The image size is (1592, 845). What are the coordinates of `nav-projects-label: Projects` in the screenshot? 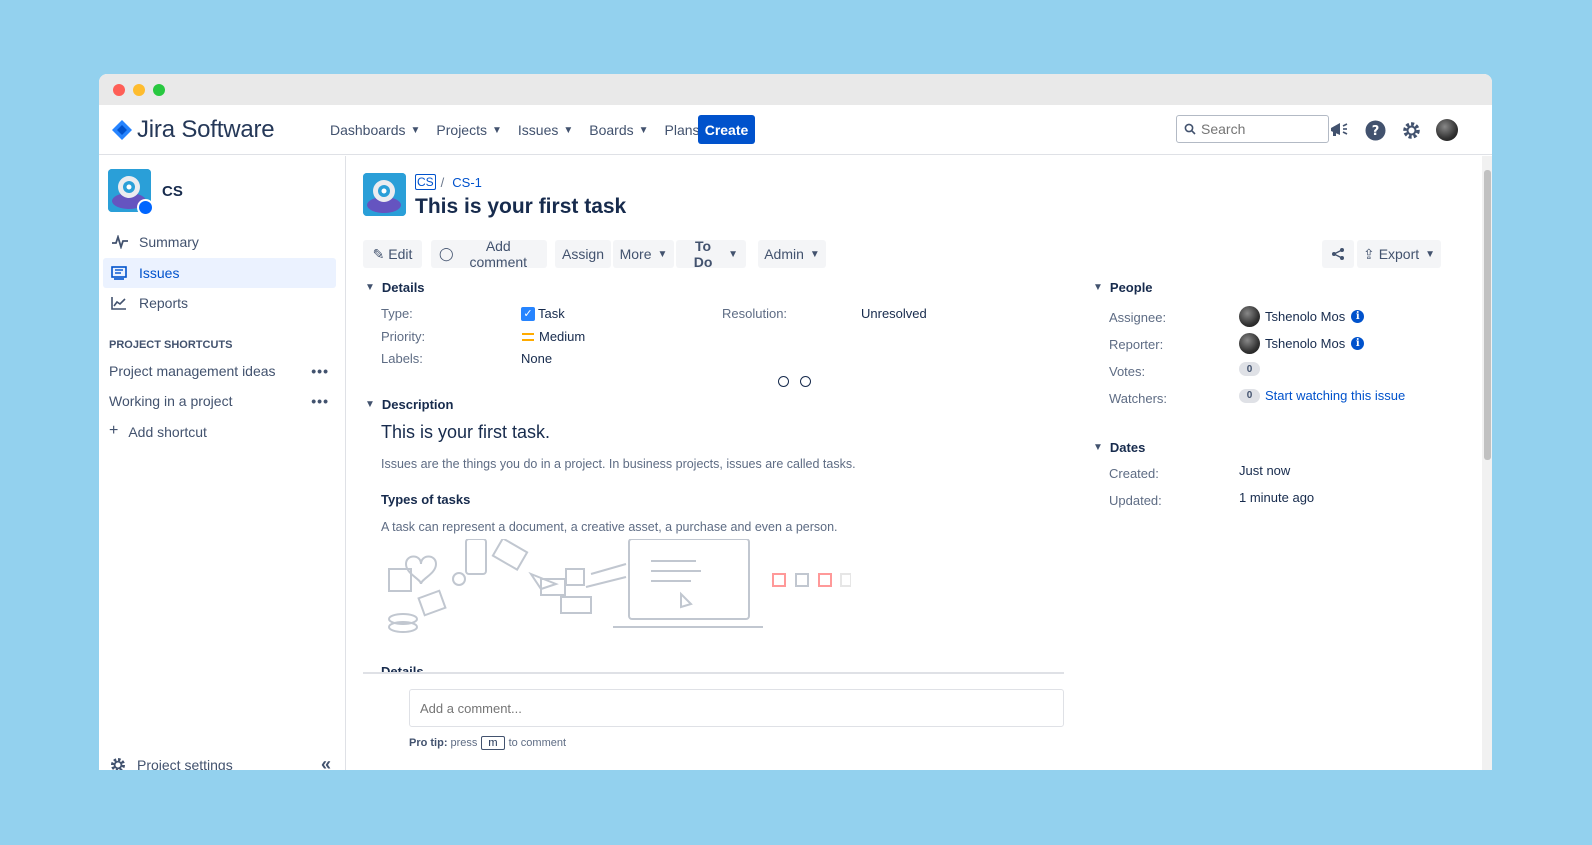 It's located at (461, 130).